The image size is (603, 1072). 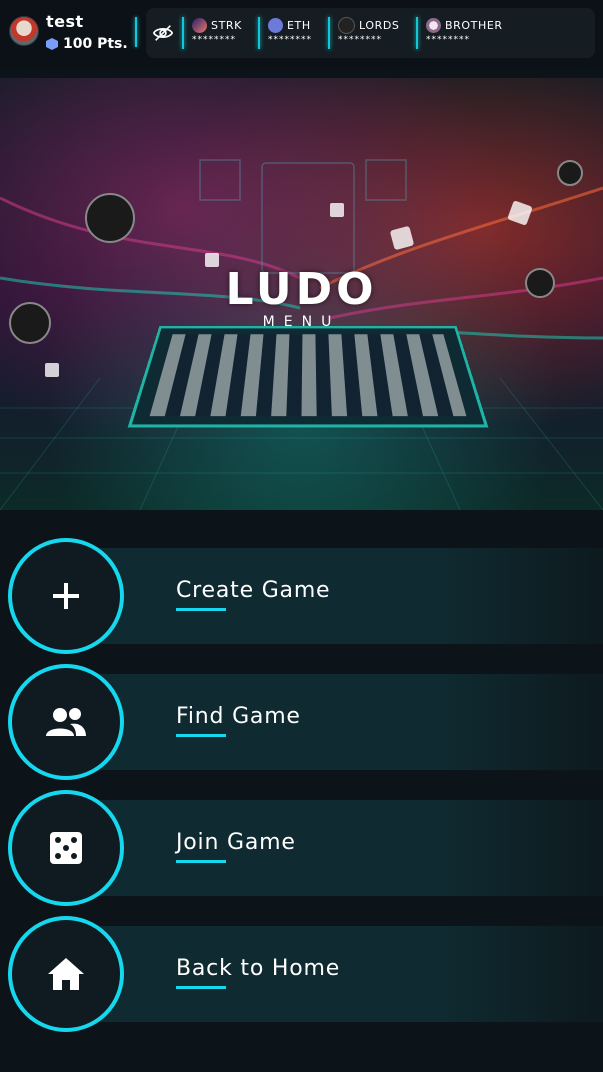 What do you see at coordinates (136, 32) in the screenshot?
I see `header-divider` at bounding box center [136, 32].